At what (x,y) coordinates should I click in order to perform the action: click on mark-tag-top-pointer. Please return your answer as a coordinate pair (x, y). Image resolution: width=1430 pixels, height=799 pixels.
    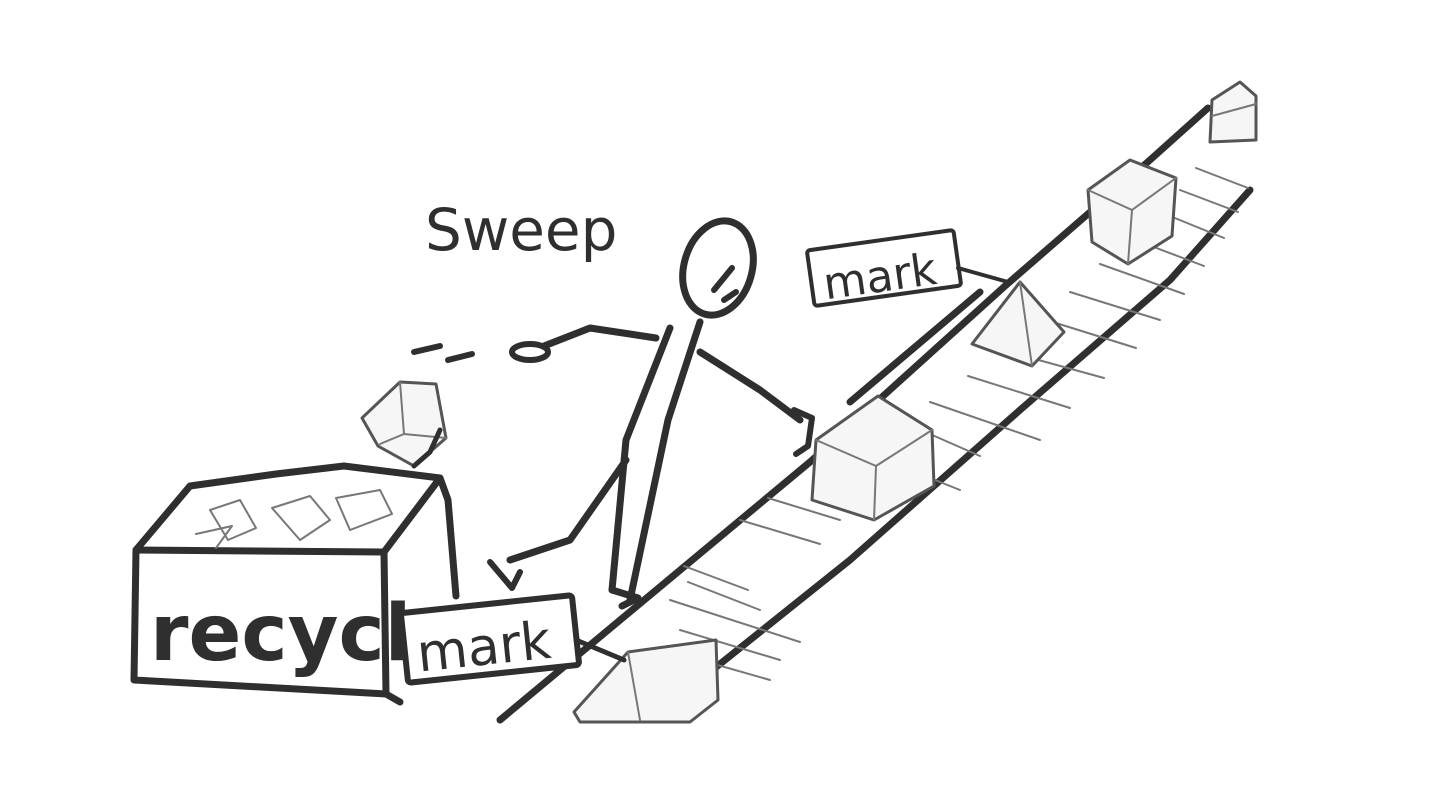
    Looking at the image, I should click on (983, 275).